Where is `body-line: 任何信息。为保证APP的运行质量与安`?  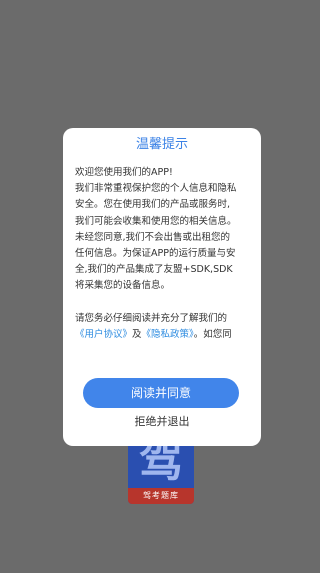
body-line: 任何信息。为保证APP的运行质量与安 is located at coordinates (155, 254).